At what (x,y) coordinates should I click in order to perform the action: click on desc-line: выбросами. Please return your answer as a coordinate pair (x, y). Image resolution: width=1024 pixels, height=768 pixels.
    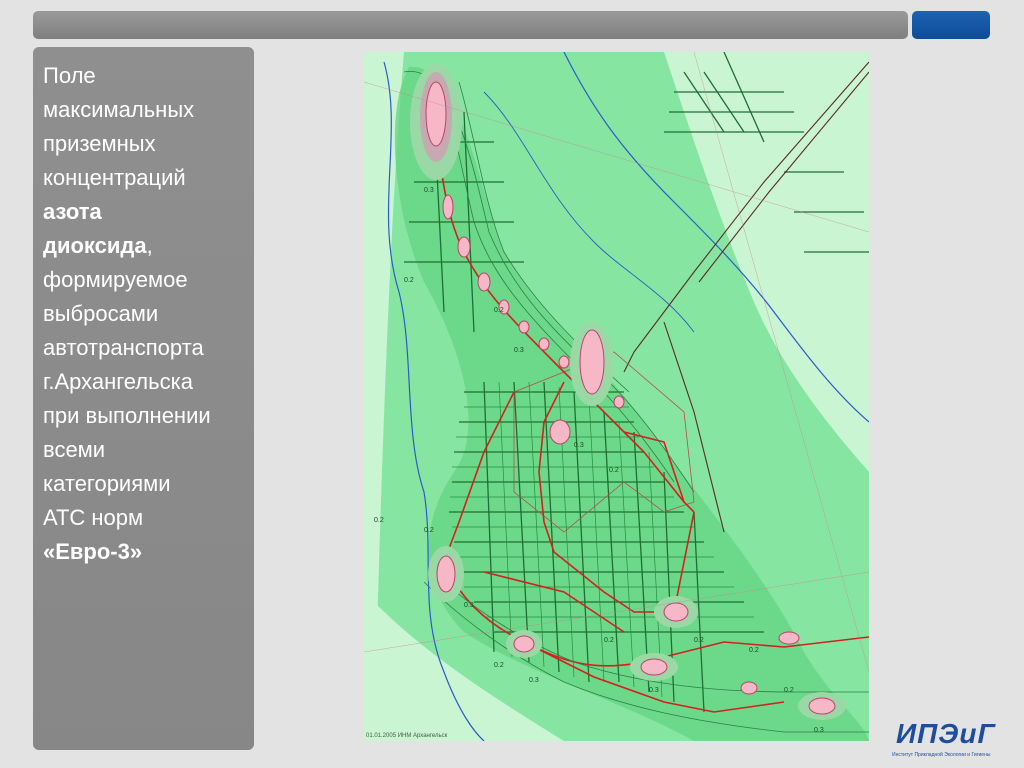
    Looking at the image, I should click on (101, 313).